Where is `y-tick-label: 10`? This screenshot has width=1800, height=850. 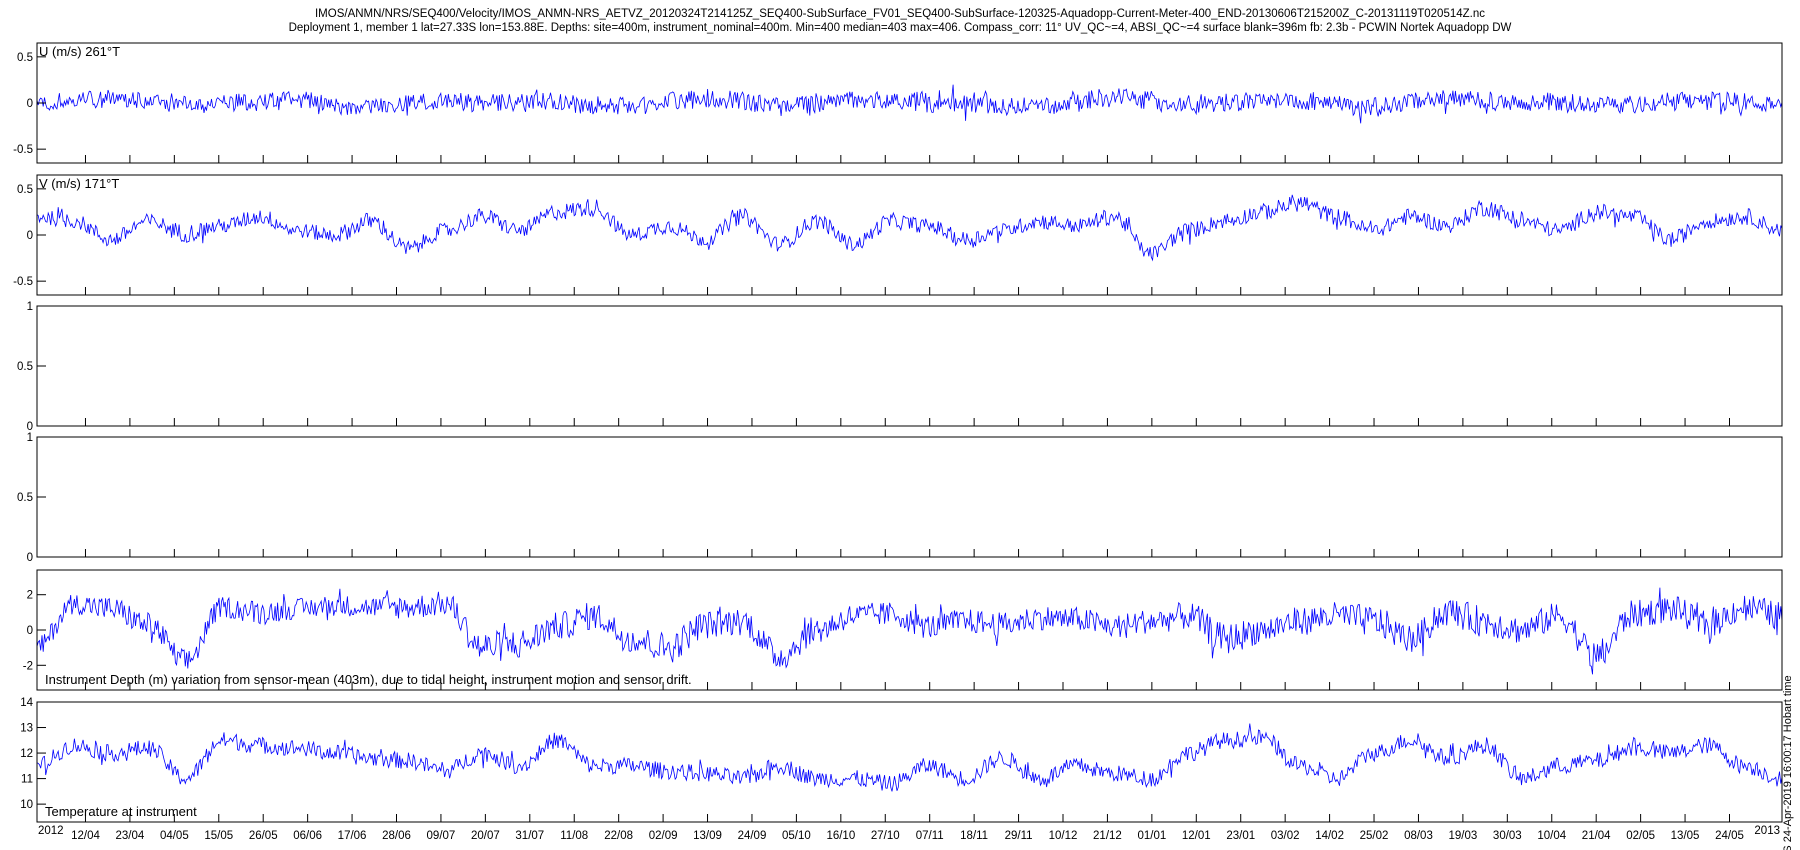
y-tick-label: 10 is located at coordinates (26, 805).